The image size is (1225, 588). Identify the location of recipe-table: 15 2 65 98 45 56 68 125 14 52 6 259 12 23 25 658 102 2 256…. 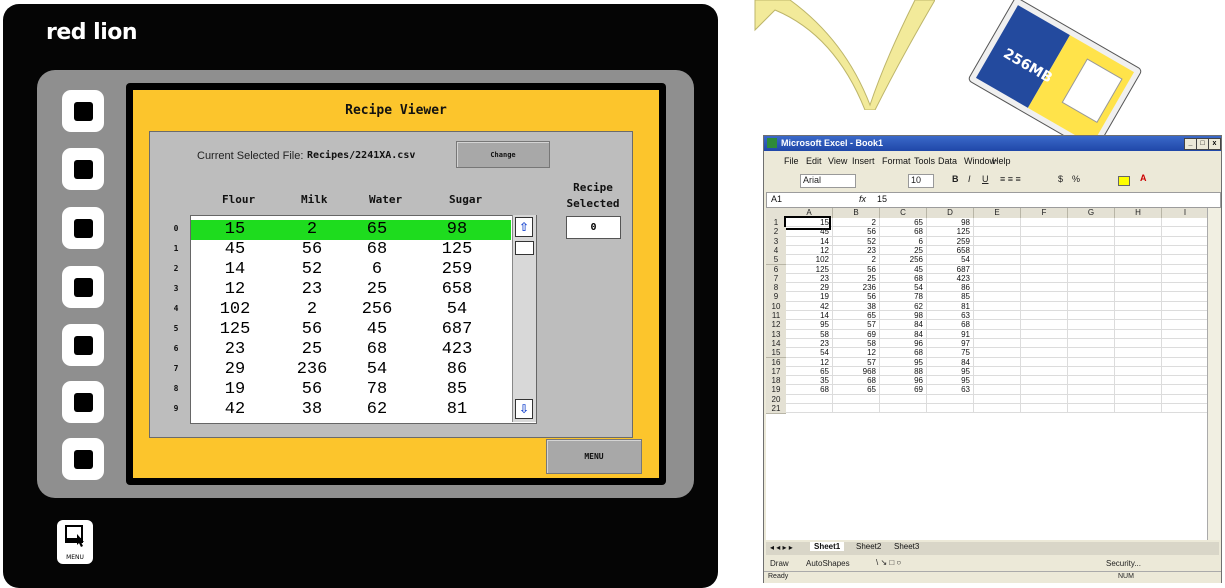
(363, 319).